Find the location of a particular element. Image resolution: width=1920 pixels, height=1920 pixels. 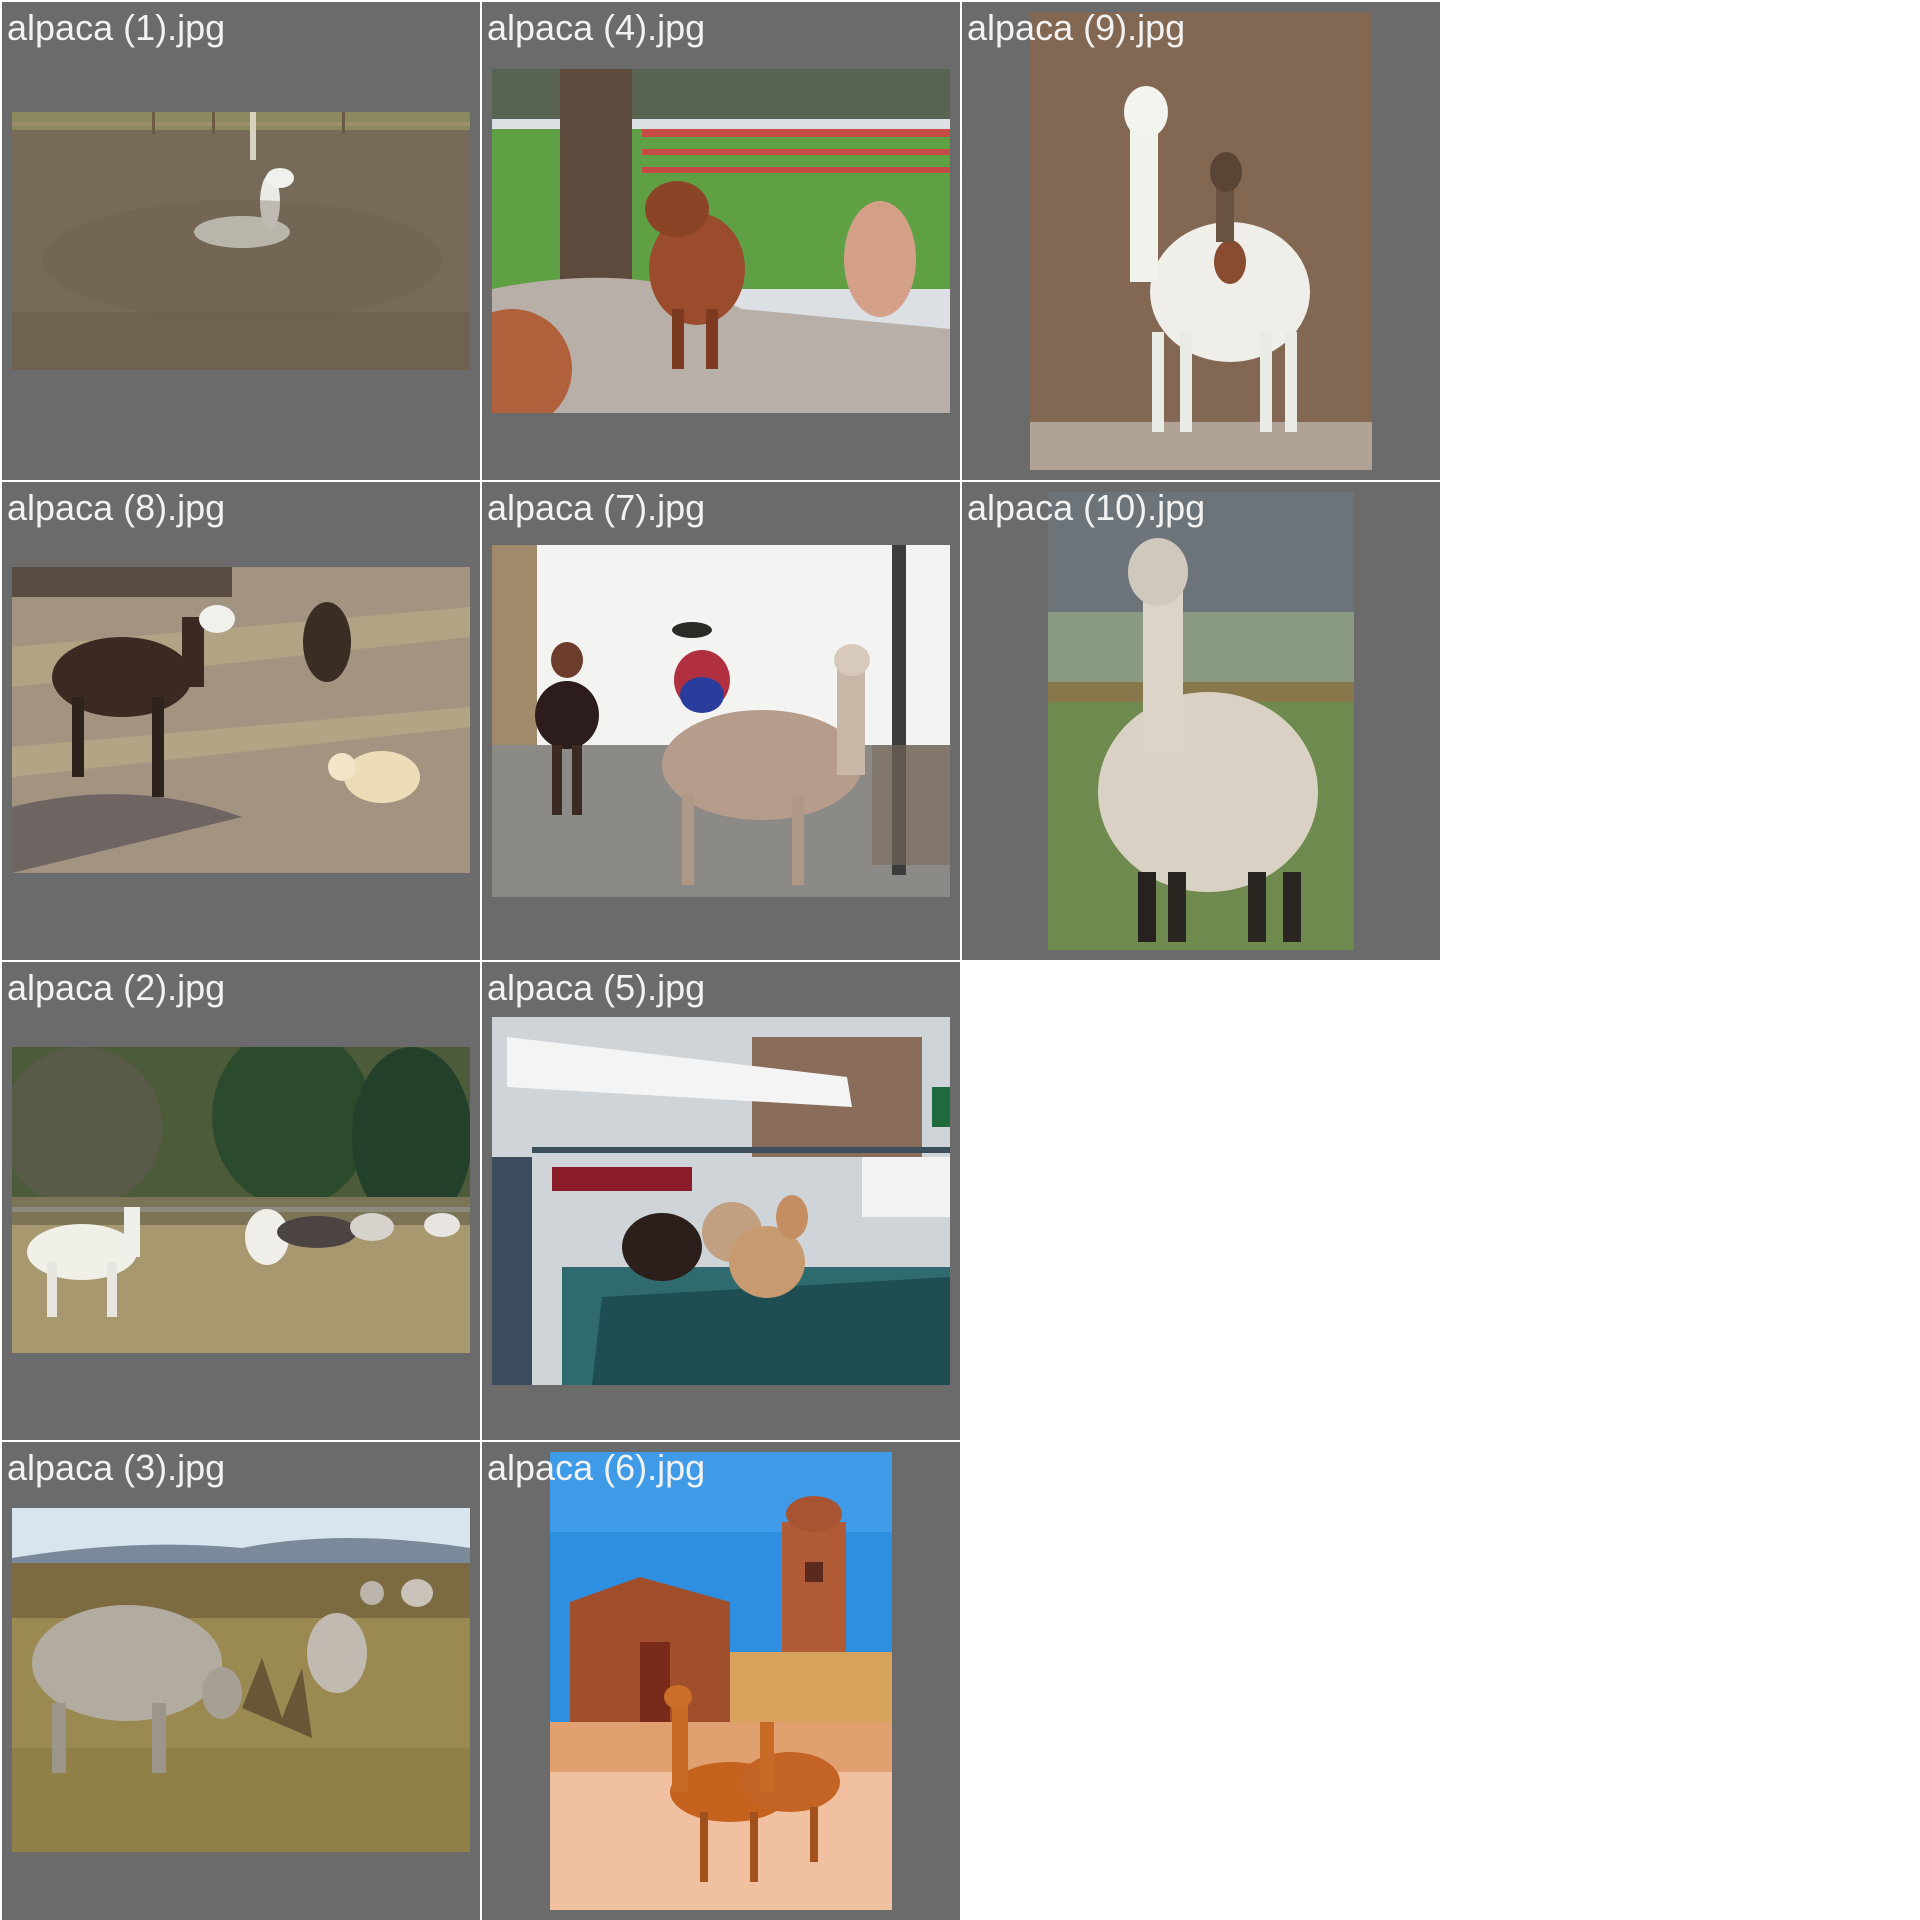

image-tile: alpaca (3).jpg is located at coordinates (241, 1681).